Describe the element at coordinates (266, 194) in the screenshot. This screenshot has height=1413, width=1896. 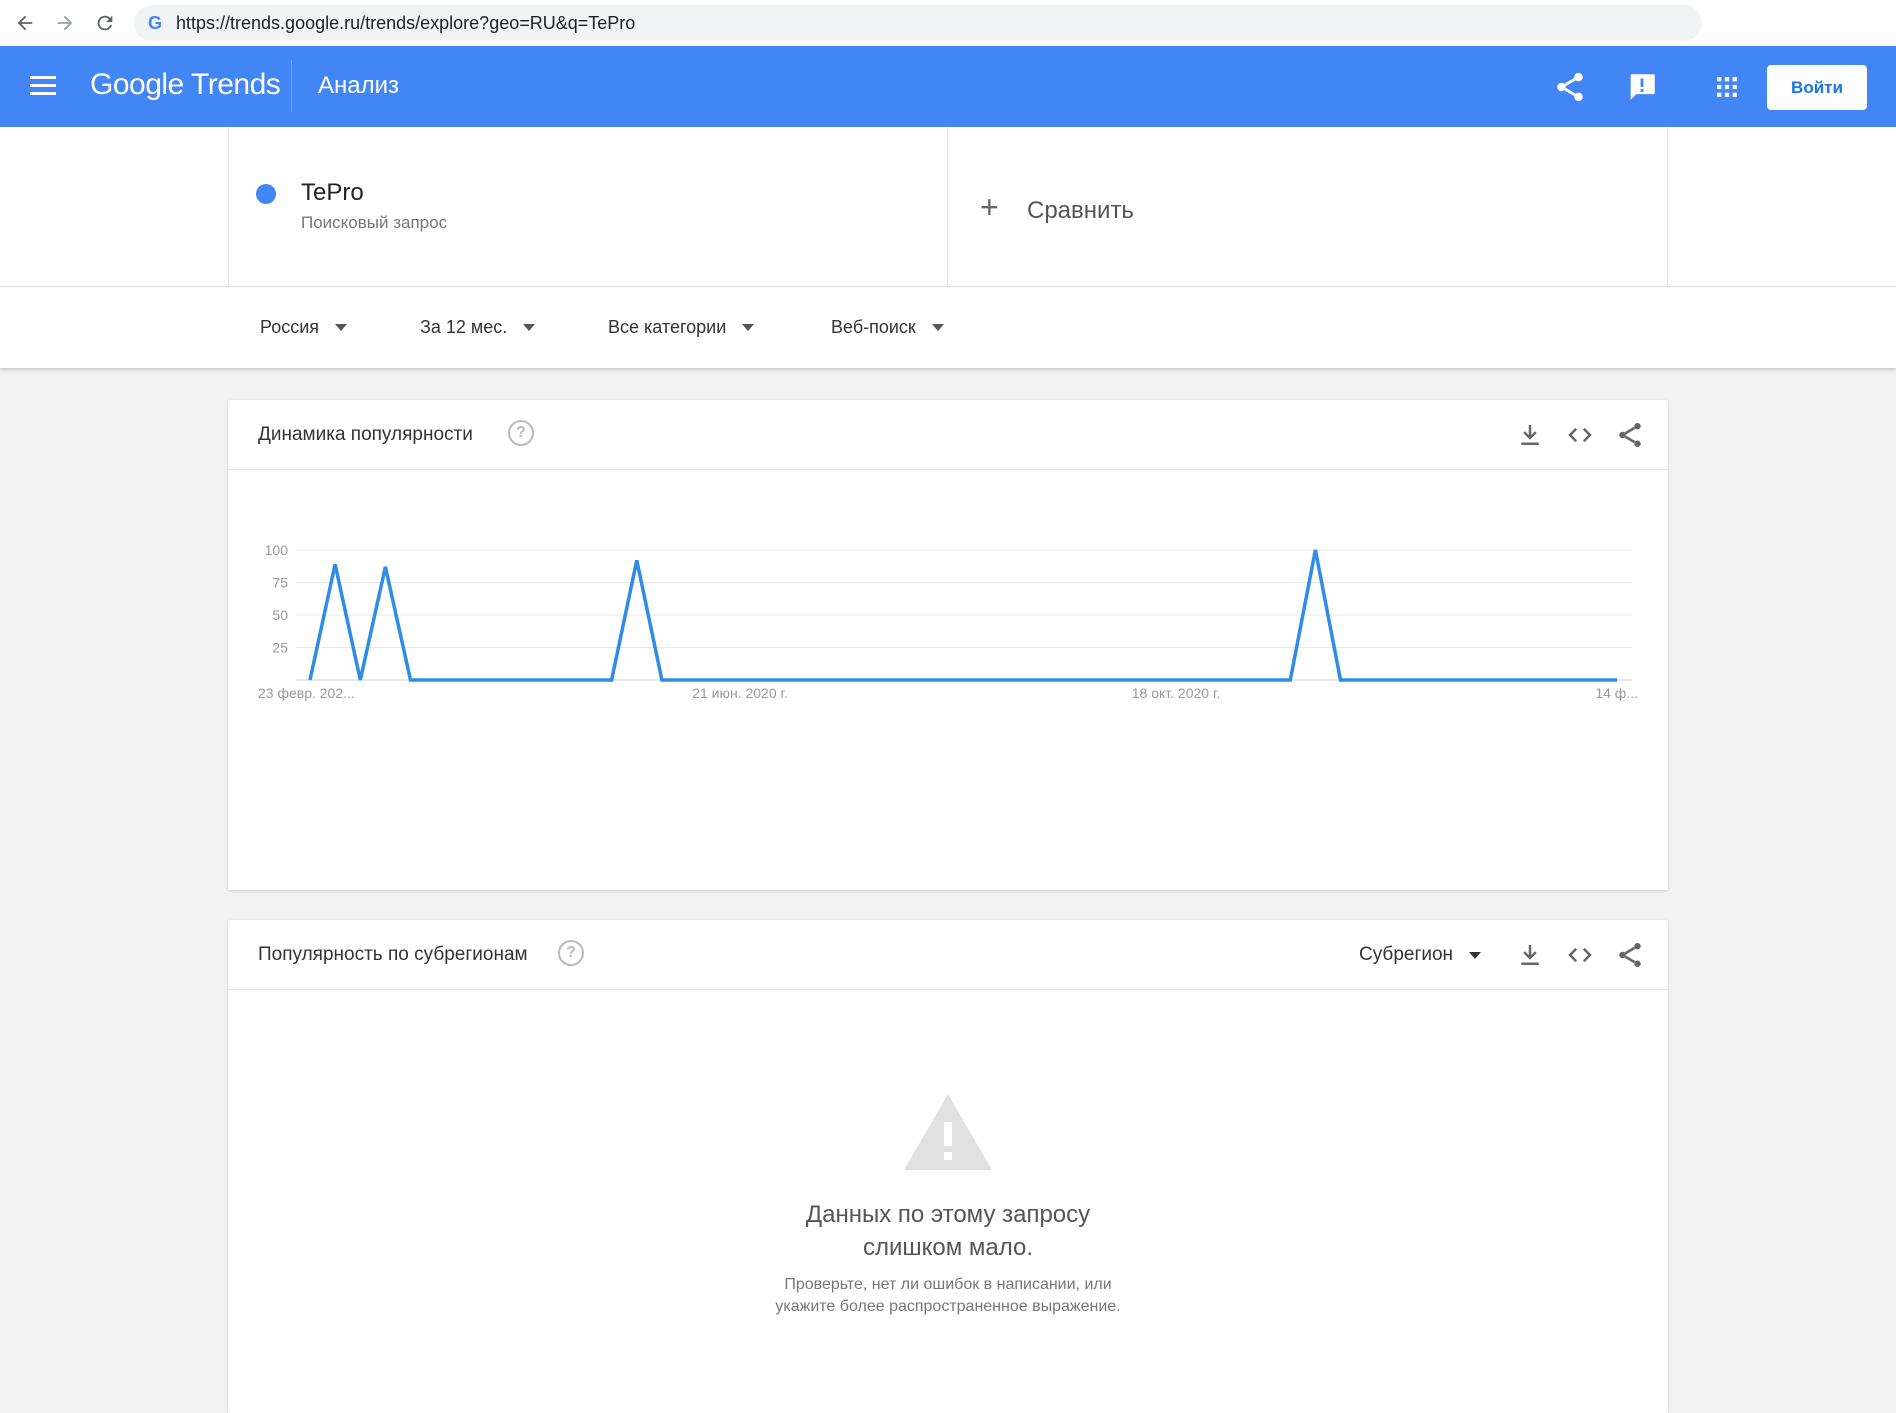
I see `term-color-dot` at that location.